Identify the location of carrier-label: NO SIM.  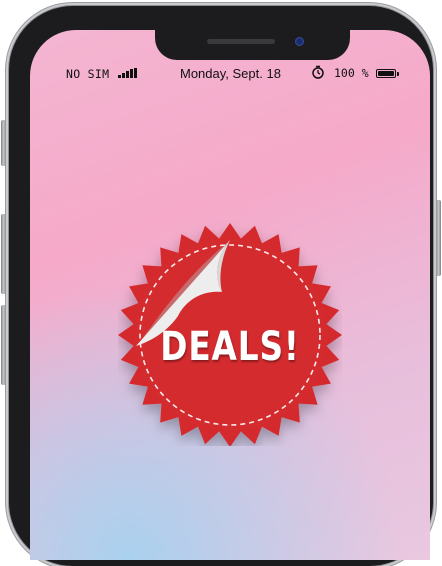
(88, 74).